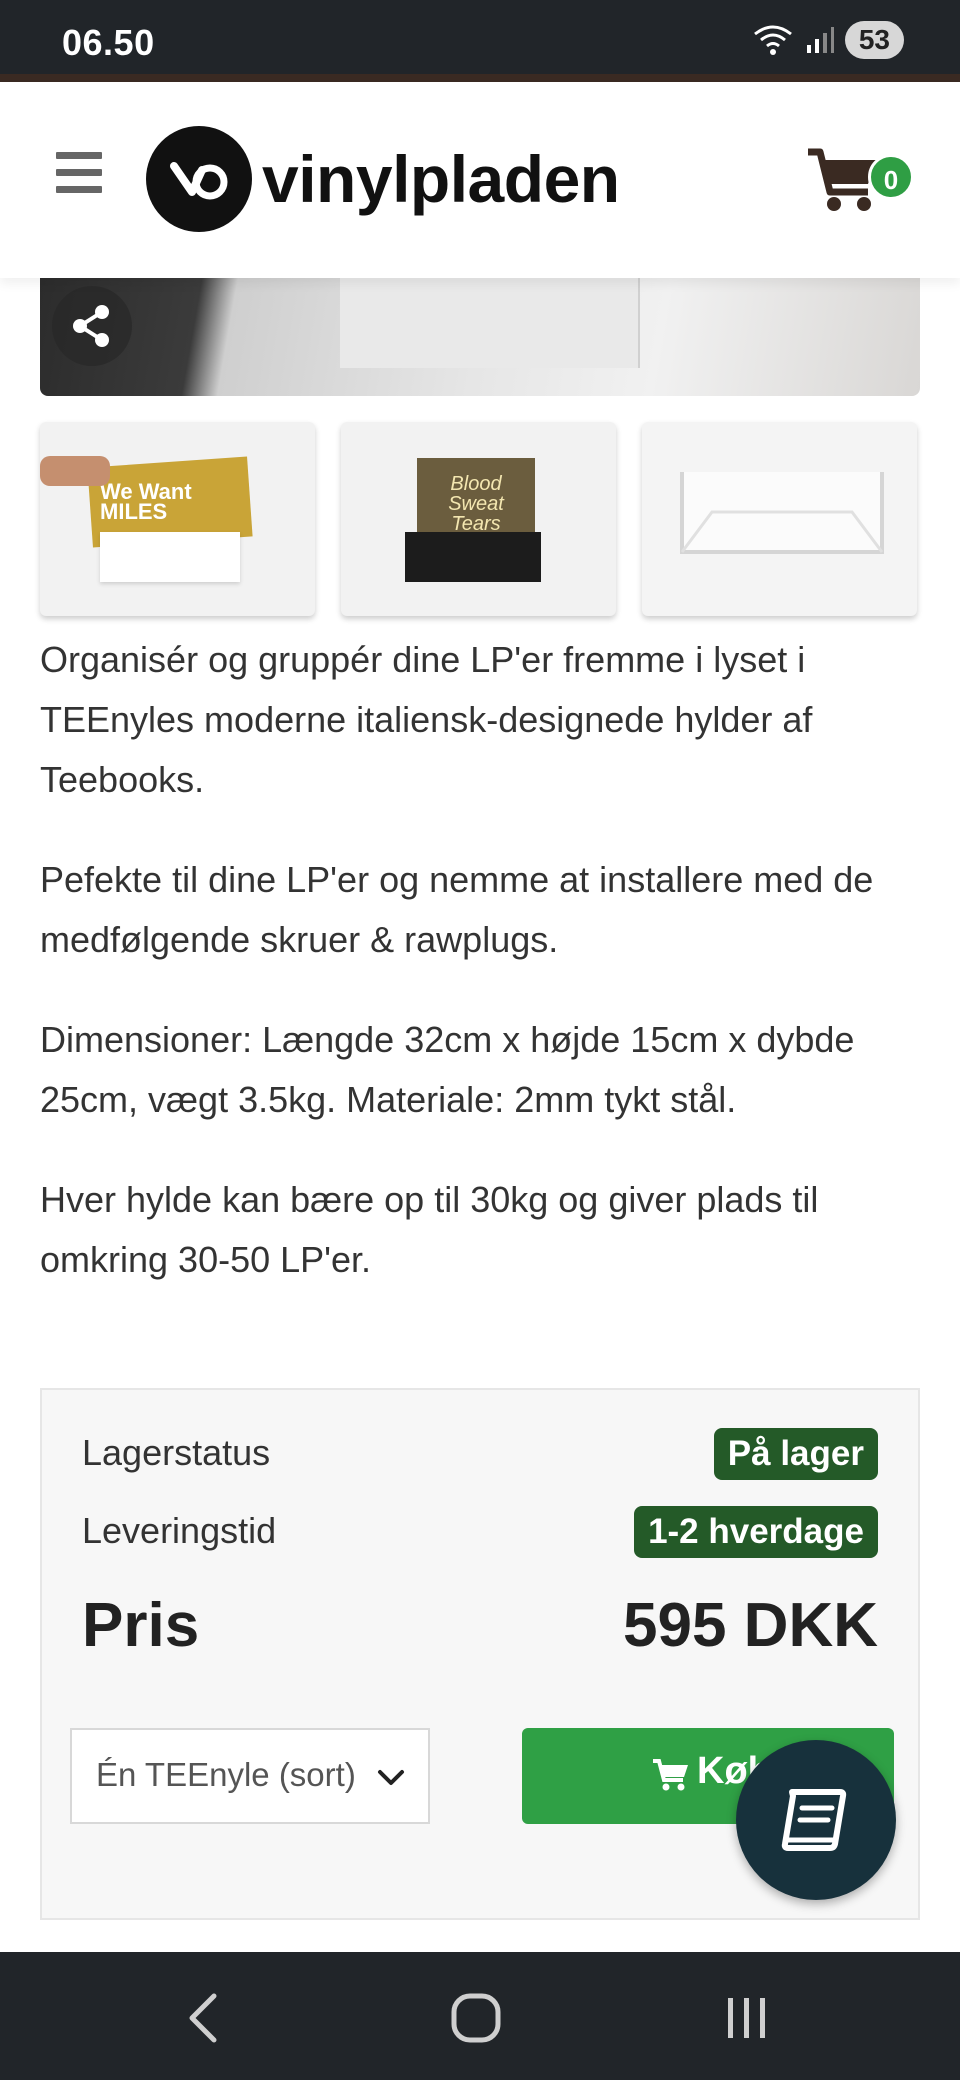 This screenshot has height=2080, width=960. What do you see at coordinates (480, 1533) in the screenshot?
I see `delivery-row: Leveringstid 1-2 hverdage` at bounding box center [480, 1533].